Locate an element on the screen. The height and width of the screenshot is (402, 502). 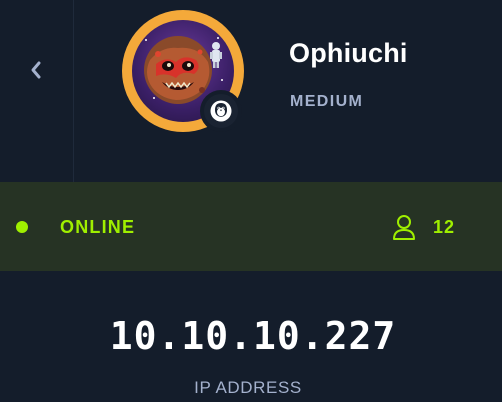
os-badge is located at coordinates (221, 111).